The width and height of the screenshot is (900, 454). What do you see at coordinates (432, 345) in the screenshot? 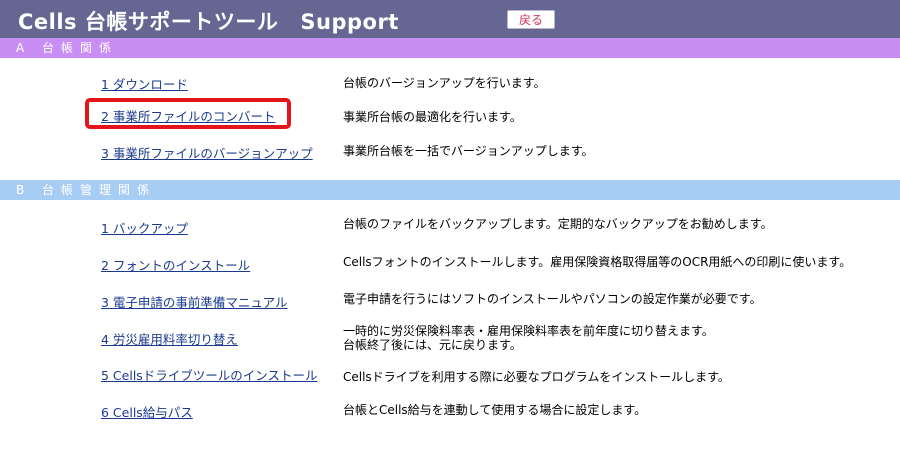
I see `desc-rate-switch-line2: 台帳終了後には、元に戻ります。` at bounding box center [432, 345].